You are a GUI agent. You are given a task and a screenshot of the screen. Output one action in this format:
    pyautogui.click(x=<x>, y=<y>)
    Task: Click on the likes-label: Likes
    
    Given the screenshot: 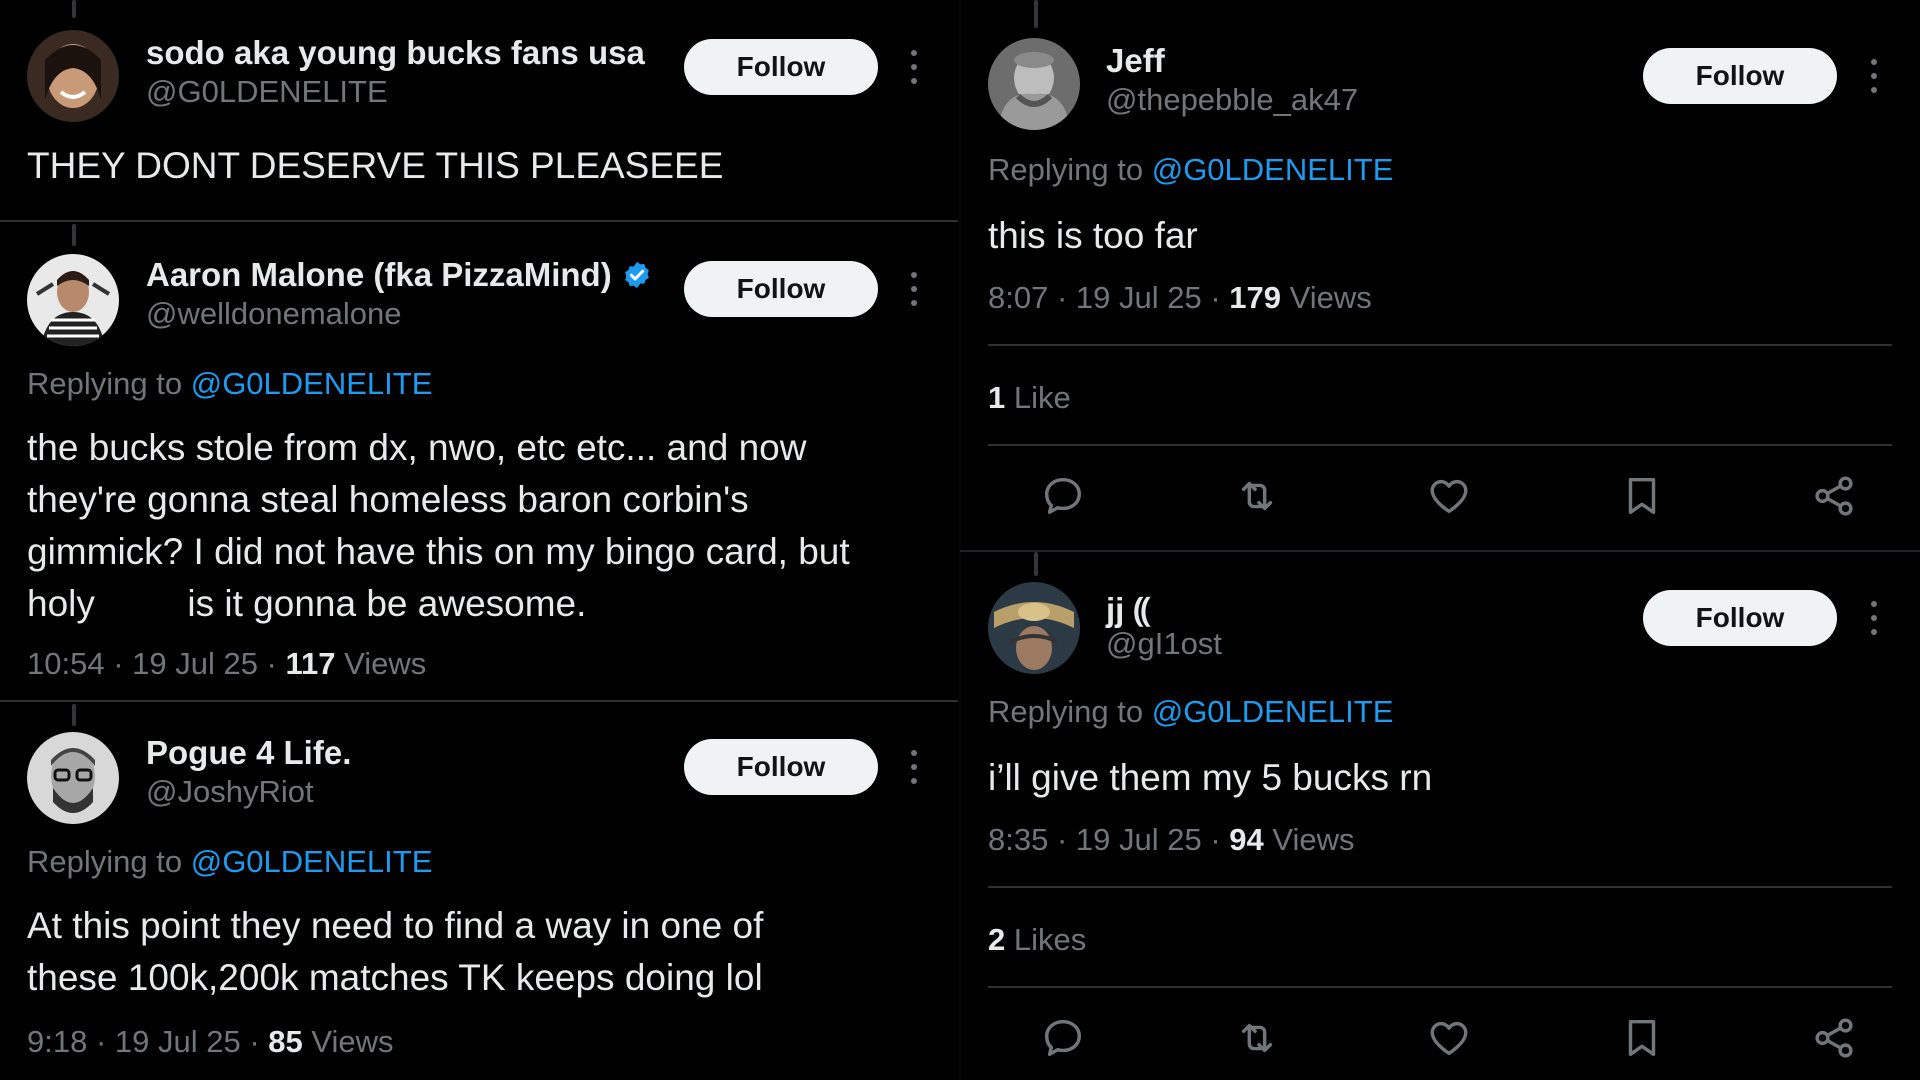 What is the action you would take?
    pyautogui.click(x=1046, y=939)
    